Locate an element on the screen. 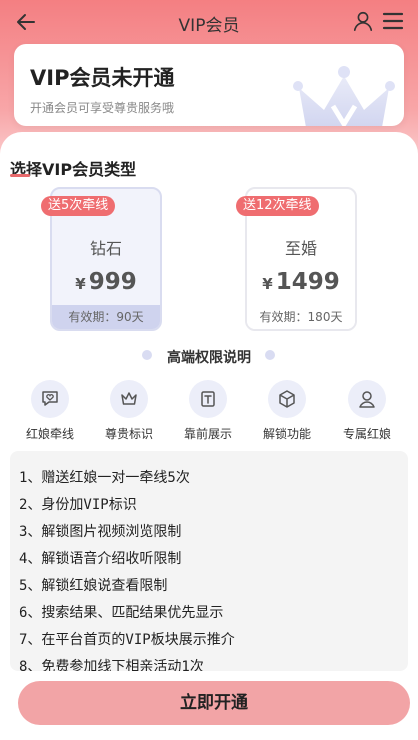  list-item: 7、在平台首页的VIP板块展示推介 is located at coordinates (127, 640).